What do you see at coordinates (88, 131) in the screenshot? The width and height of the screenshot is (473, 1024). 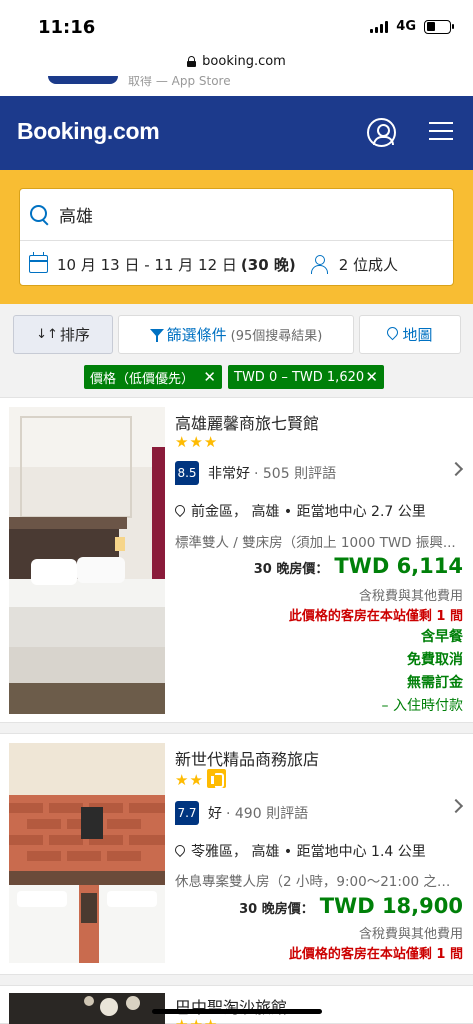 I see `booking-logo: Booking.com` at bounding box center [88, 131].